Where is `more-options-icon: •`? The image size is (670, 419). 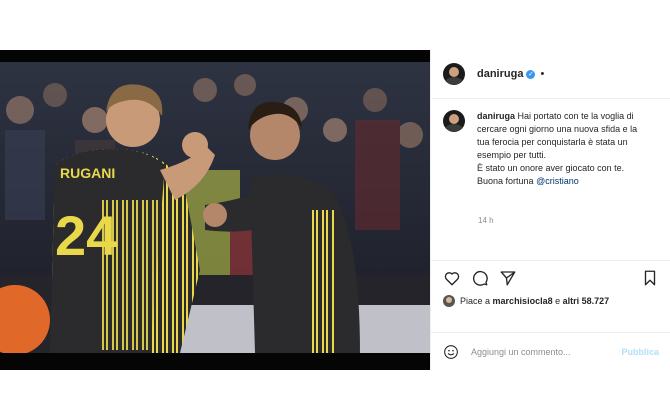 more-options-icon: • is located at coordinates (542, 74).